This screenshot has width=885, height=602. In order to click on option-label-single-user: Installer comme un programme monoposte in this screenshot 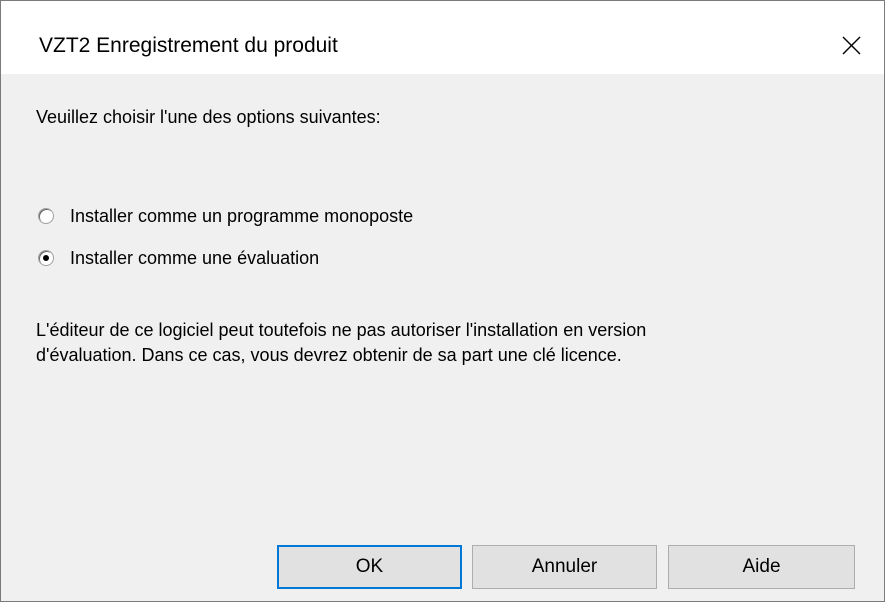, I will do `click(241, 216)`.